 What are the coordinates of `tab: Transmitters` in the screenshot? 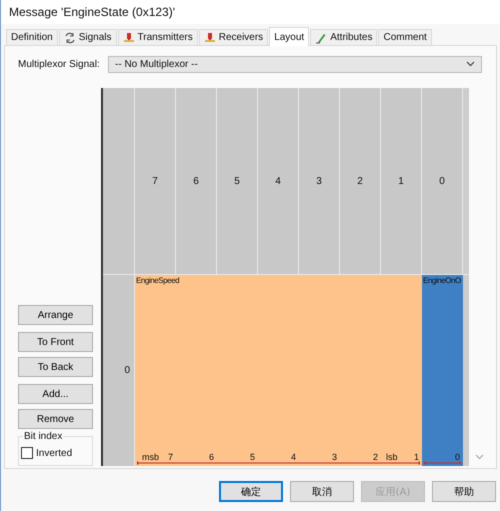 It's located at (158, 37).